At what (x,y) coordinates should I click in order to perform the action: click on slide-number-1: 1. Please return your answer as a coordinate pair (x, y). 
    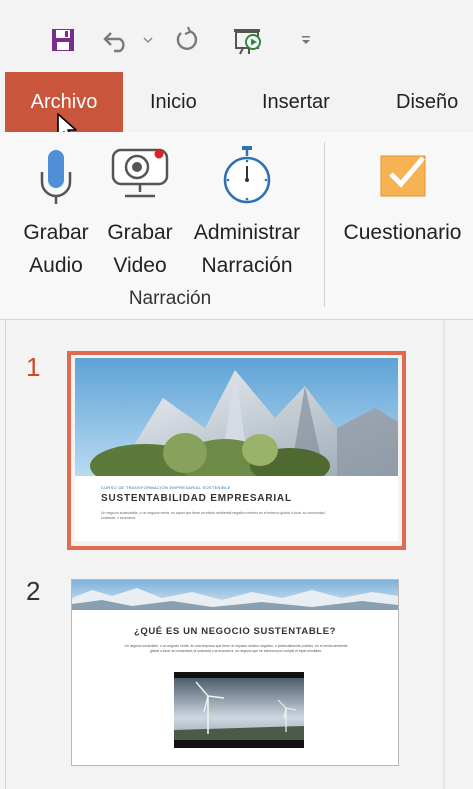
    Looking at the image, I should click on (33, 367).